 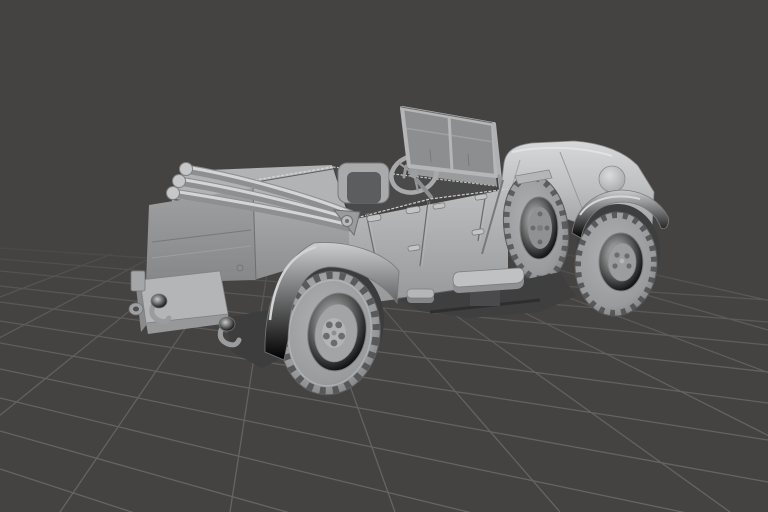 I want to click on rear-step, so click(x=420, y=295).